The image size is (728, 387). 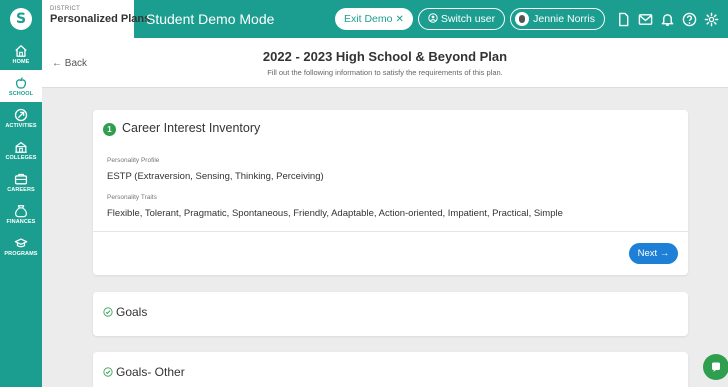 I want to click on sidebar-item-label: COLLEGES, so click(x=21, y=157).